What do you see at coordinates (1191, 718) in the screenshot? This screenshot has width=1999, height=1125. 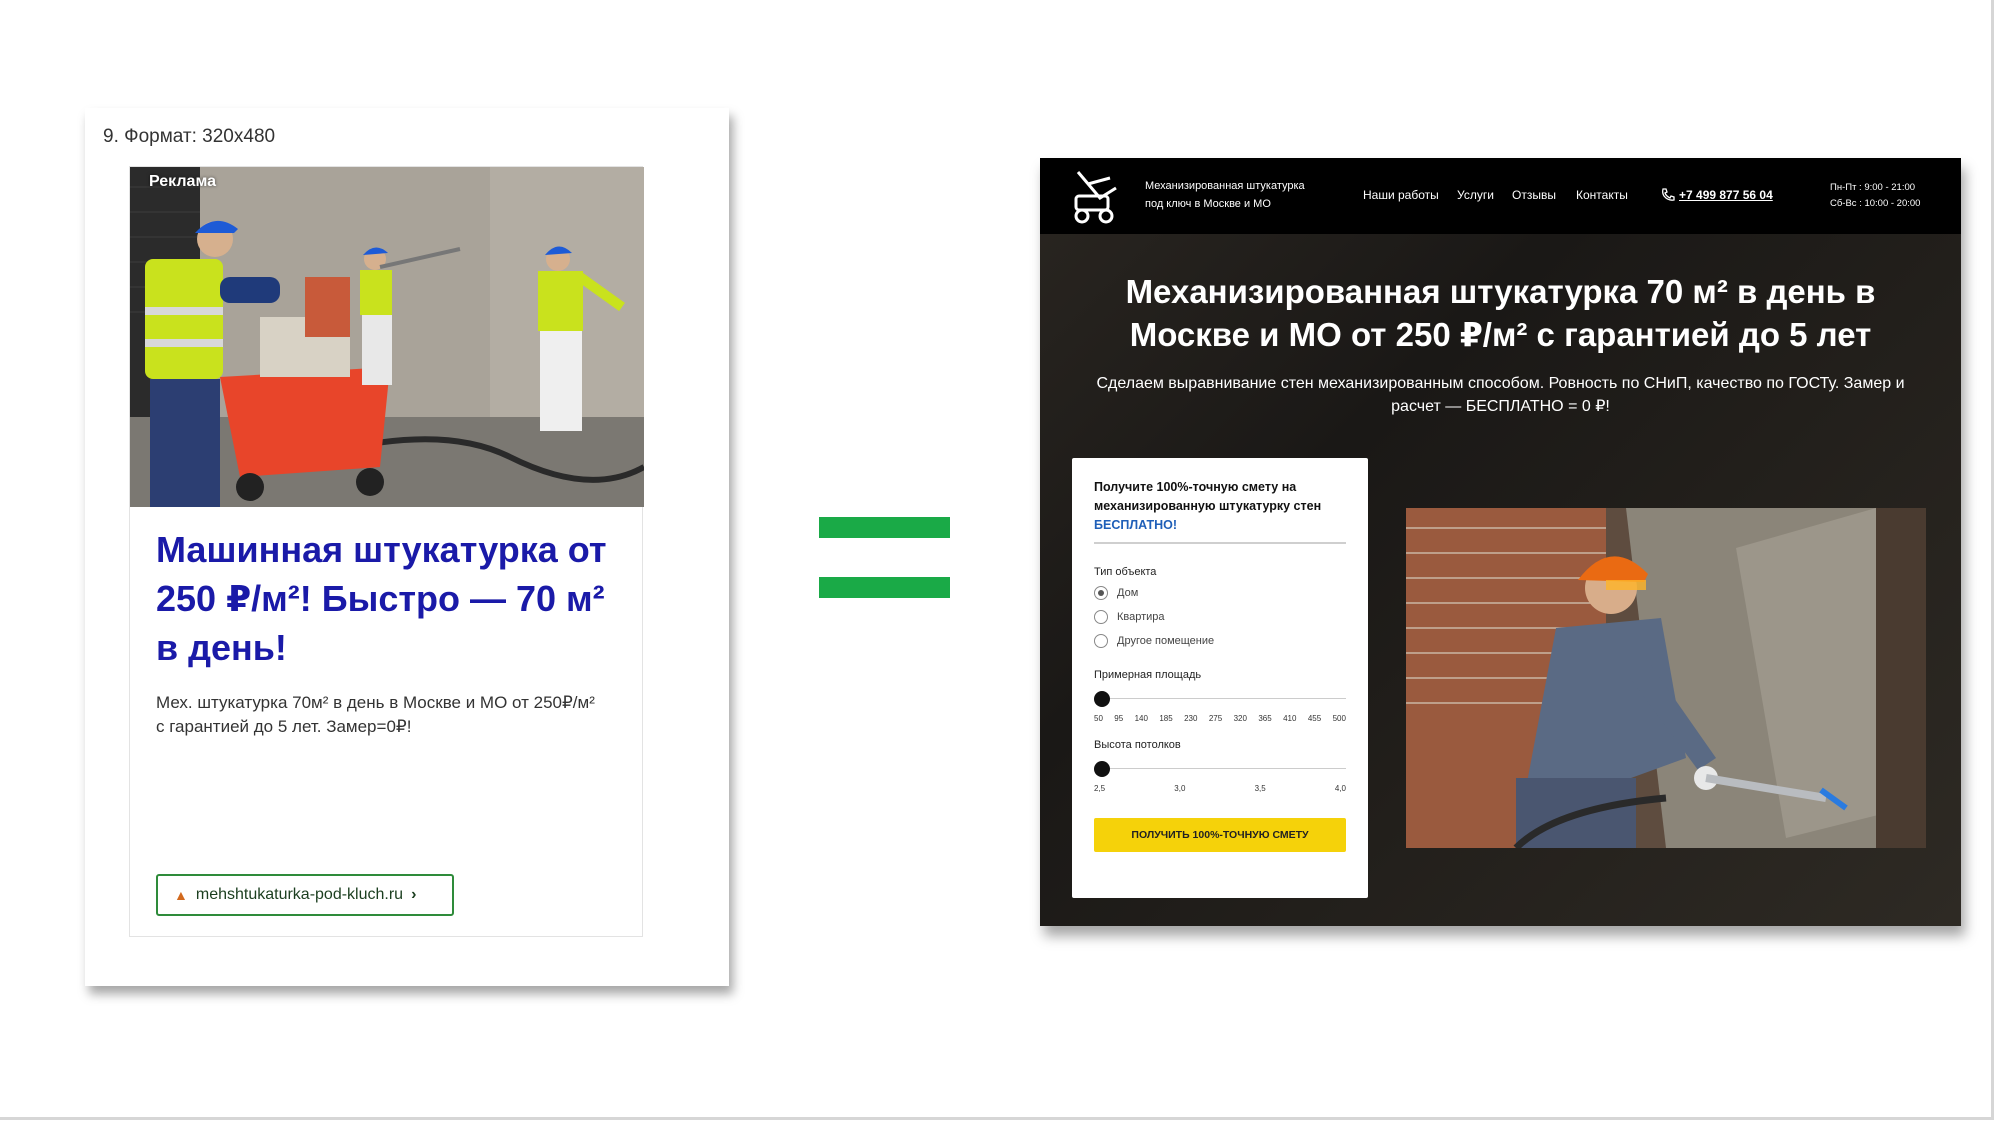 I see `area-tick: 230` at bounding box center [1191, 718].